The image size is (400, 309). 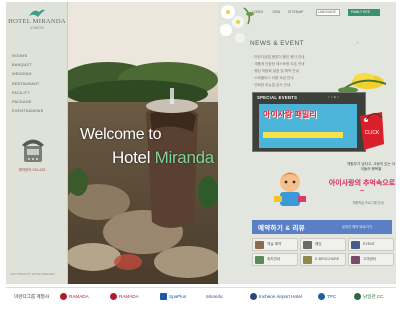 I want to click on room-icon, so click(x=259, y=245).